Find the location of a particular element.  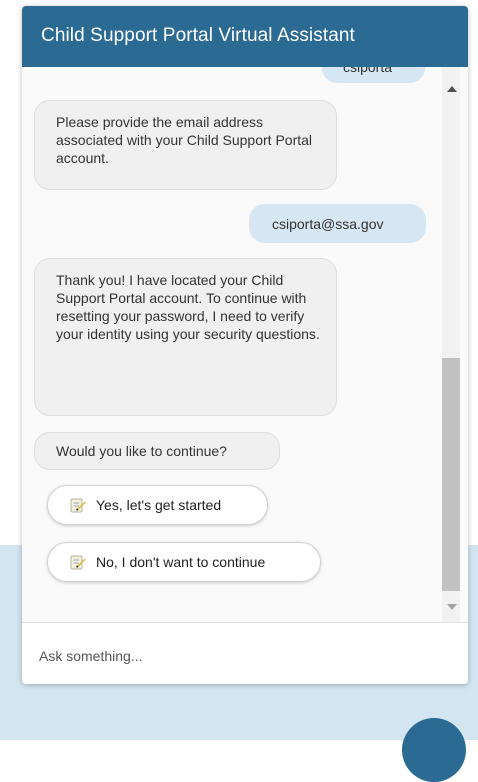

no-option-label: No, I don't want to continue is located at coordinates (181, 562).